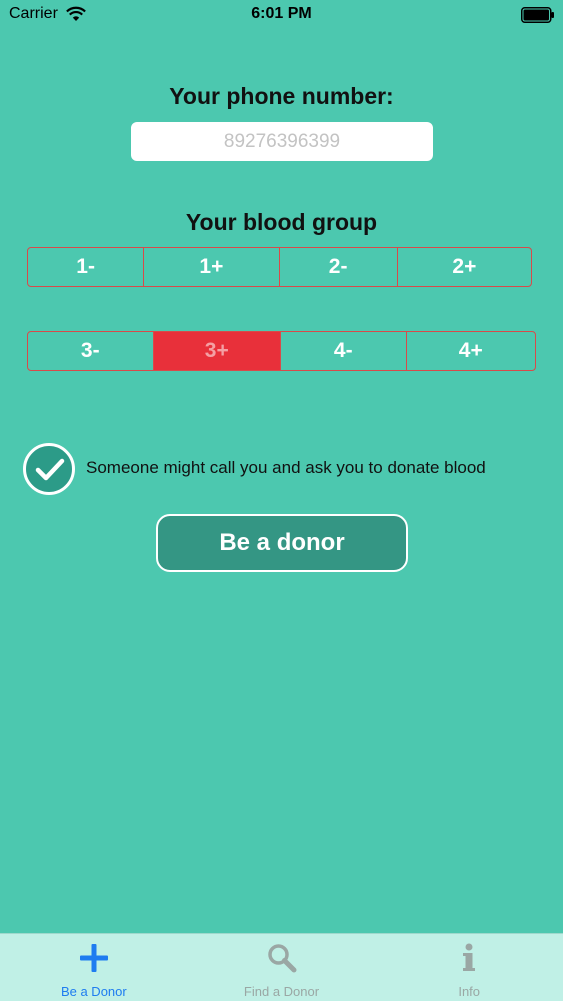  What do you see at coordinates (281, 222) in the screenshot?
I see `blood-group-label: Your blood group` at bounding box center [281, 222].